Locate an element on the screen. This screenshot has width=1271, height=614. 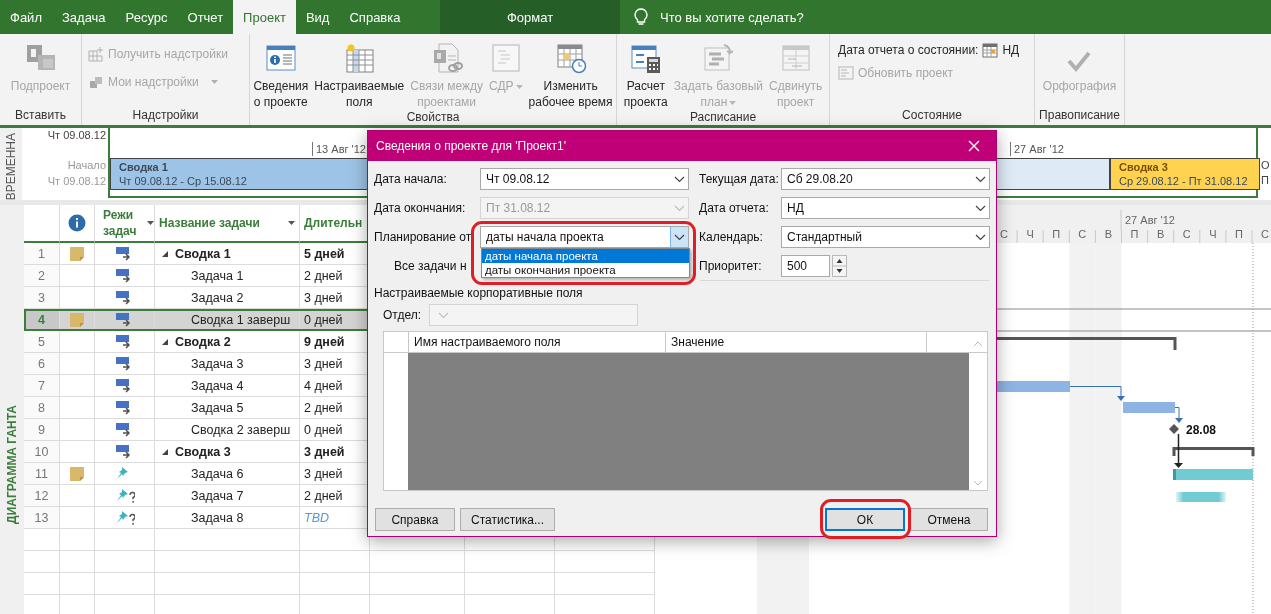
ribbon-button: Сведения о проекте is located at coordinates (281, 74).